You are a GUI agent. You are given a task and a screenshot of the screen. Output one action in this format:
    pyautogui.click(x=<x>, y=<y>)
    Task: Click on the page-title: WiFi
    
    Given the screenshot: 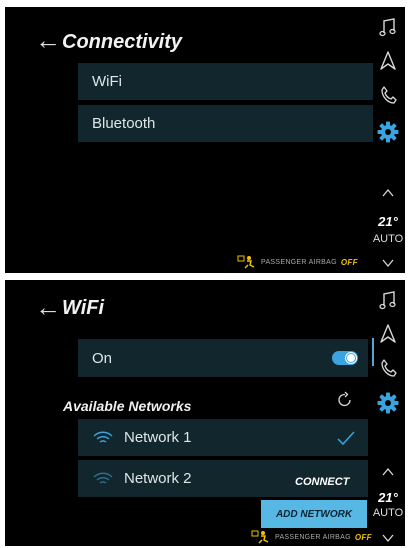 What is the action you would take?
    pyautogui.click(x=83, y=308)
    